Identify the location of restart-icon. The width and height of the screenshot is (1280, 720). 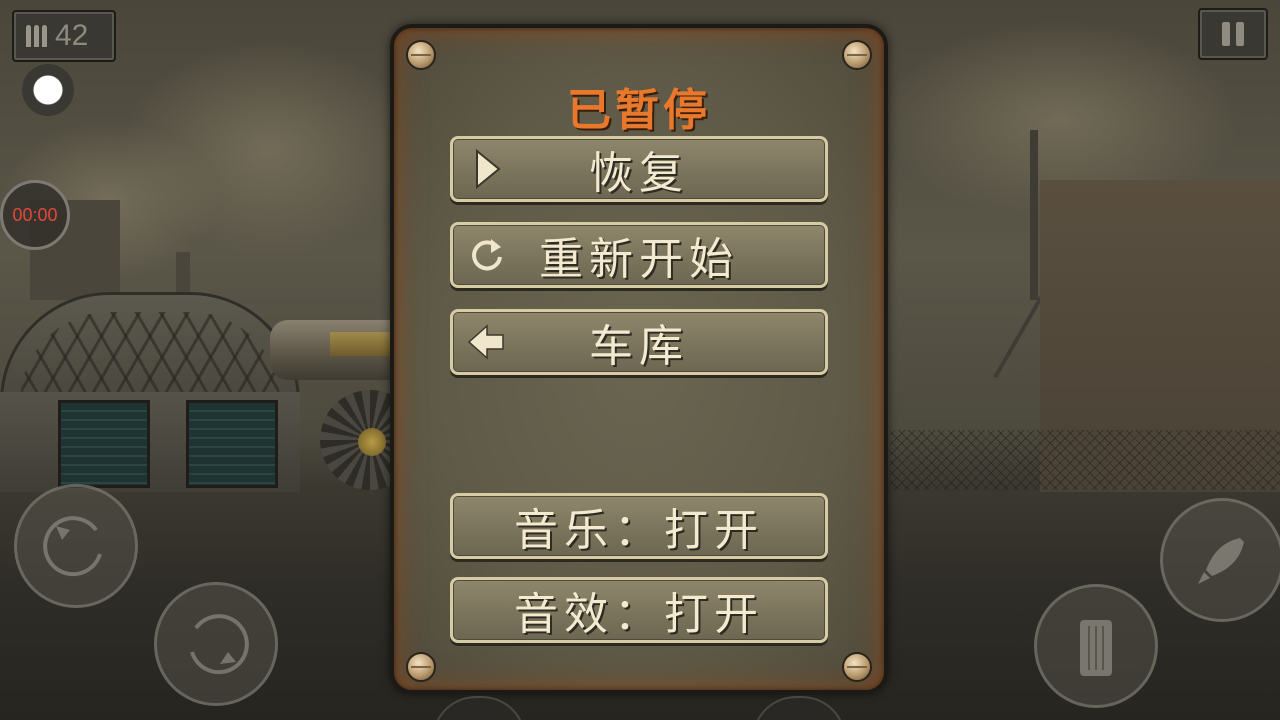
(487, 255).